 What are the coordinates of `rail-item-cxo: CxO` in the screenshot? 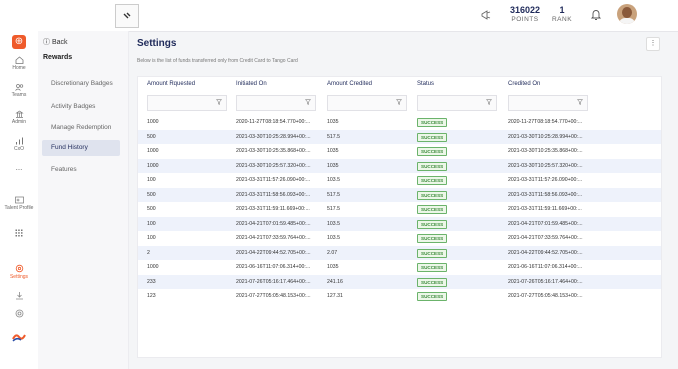 It's located at (19, 144).